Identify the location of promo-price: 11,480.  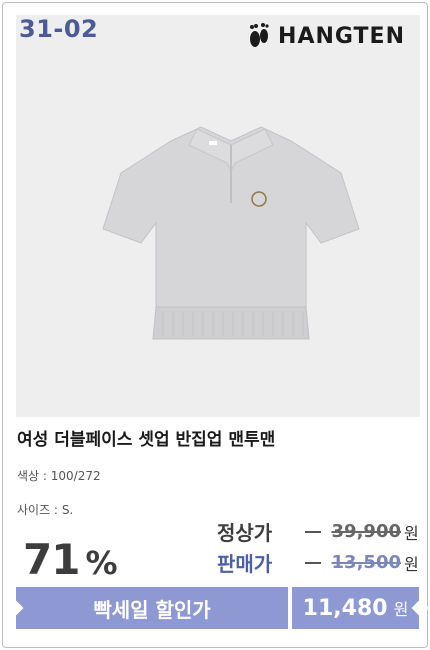
(345, 608).